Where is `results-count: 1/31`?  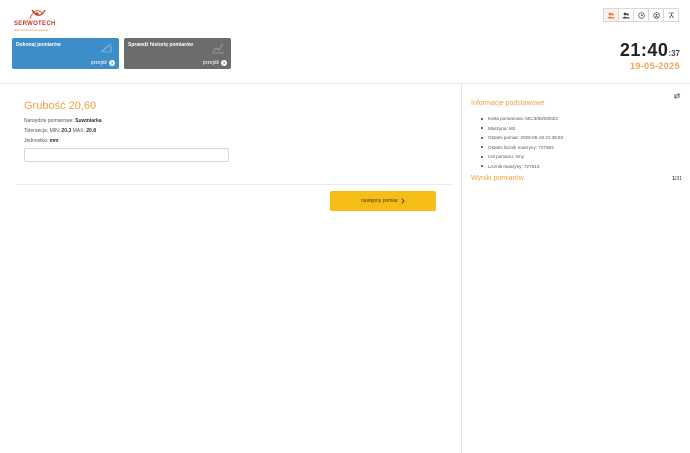
results-count: 1/31 is located at coordinates (677, 179).